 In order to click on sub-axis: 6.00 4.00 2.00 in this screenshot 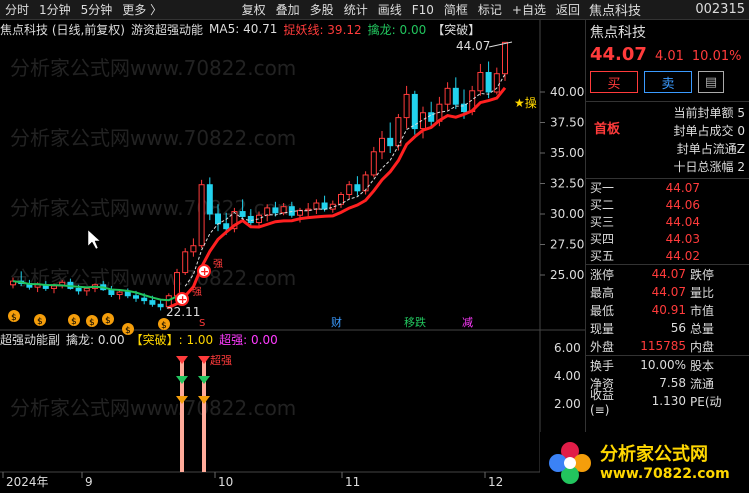, I will do `click(567, 376)`.